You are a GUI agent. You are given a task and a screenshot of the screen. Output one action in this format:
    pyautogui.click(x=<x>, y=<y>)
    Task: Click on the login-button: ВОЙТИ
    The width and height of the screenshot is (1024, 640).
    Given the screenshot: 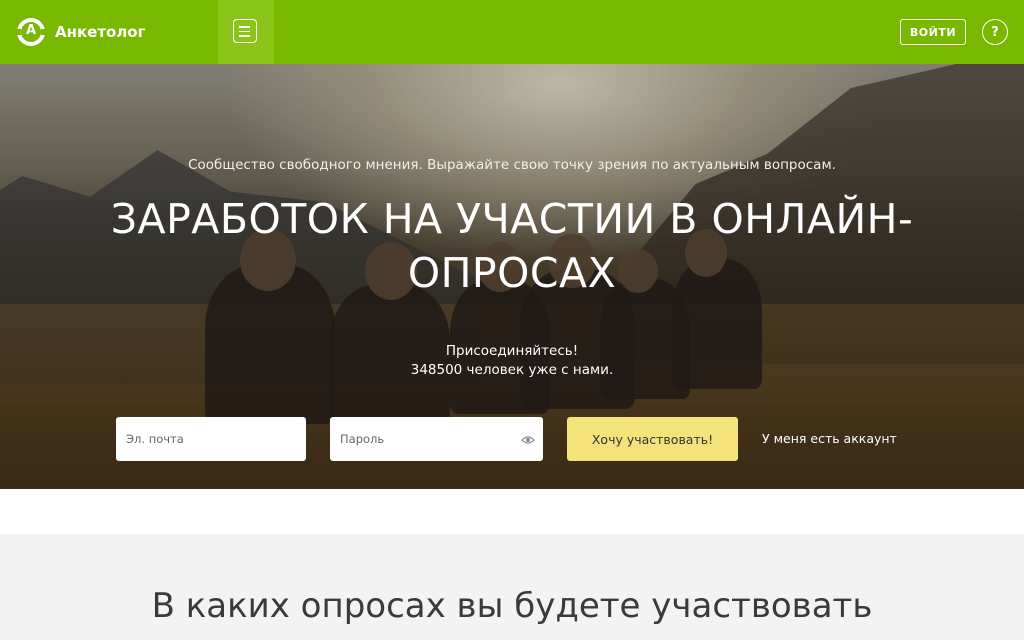 What is the action you would take?
    pyautogui.click(x=933, y=32)
    